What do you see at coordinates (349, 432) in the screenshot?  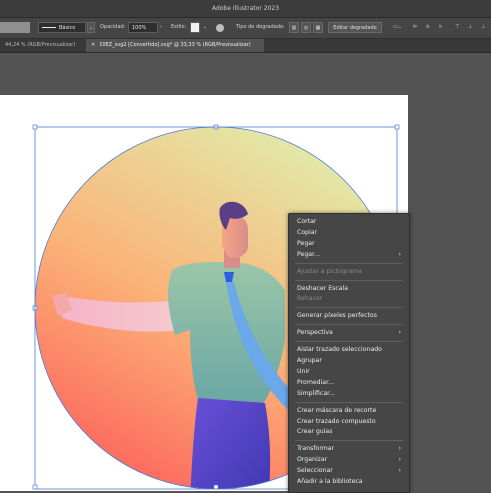 I see `menu-item-crear-guías: Crear guías` at bounding box center [349, 432].